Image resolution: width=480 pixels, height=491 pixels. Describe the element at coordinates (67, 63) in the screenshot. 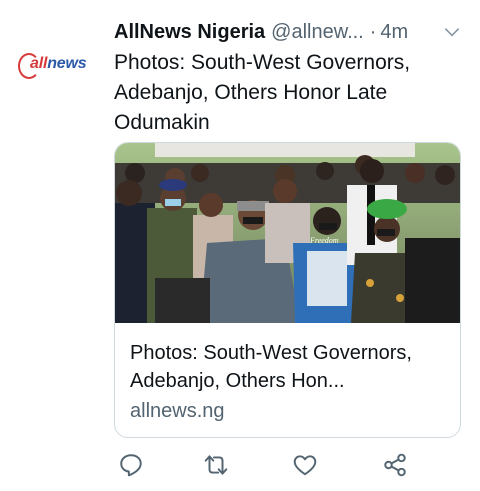

I see `logo-suffix: news` at that location.